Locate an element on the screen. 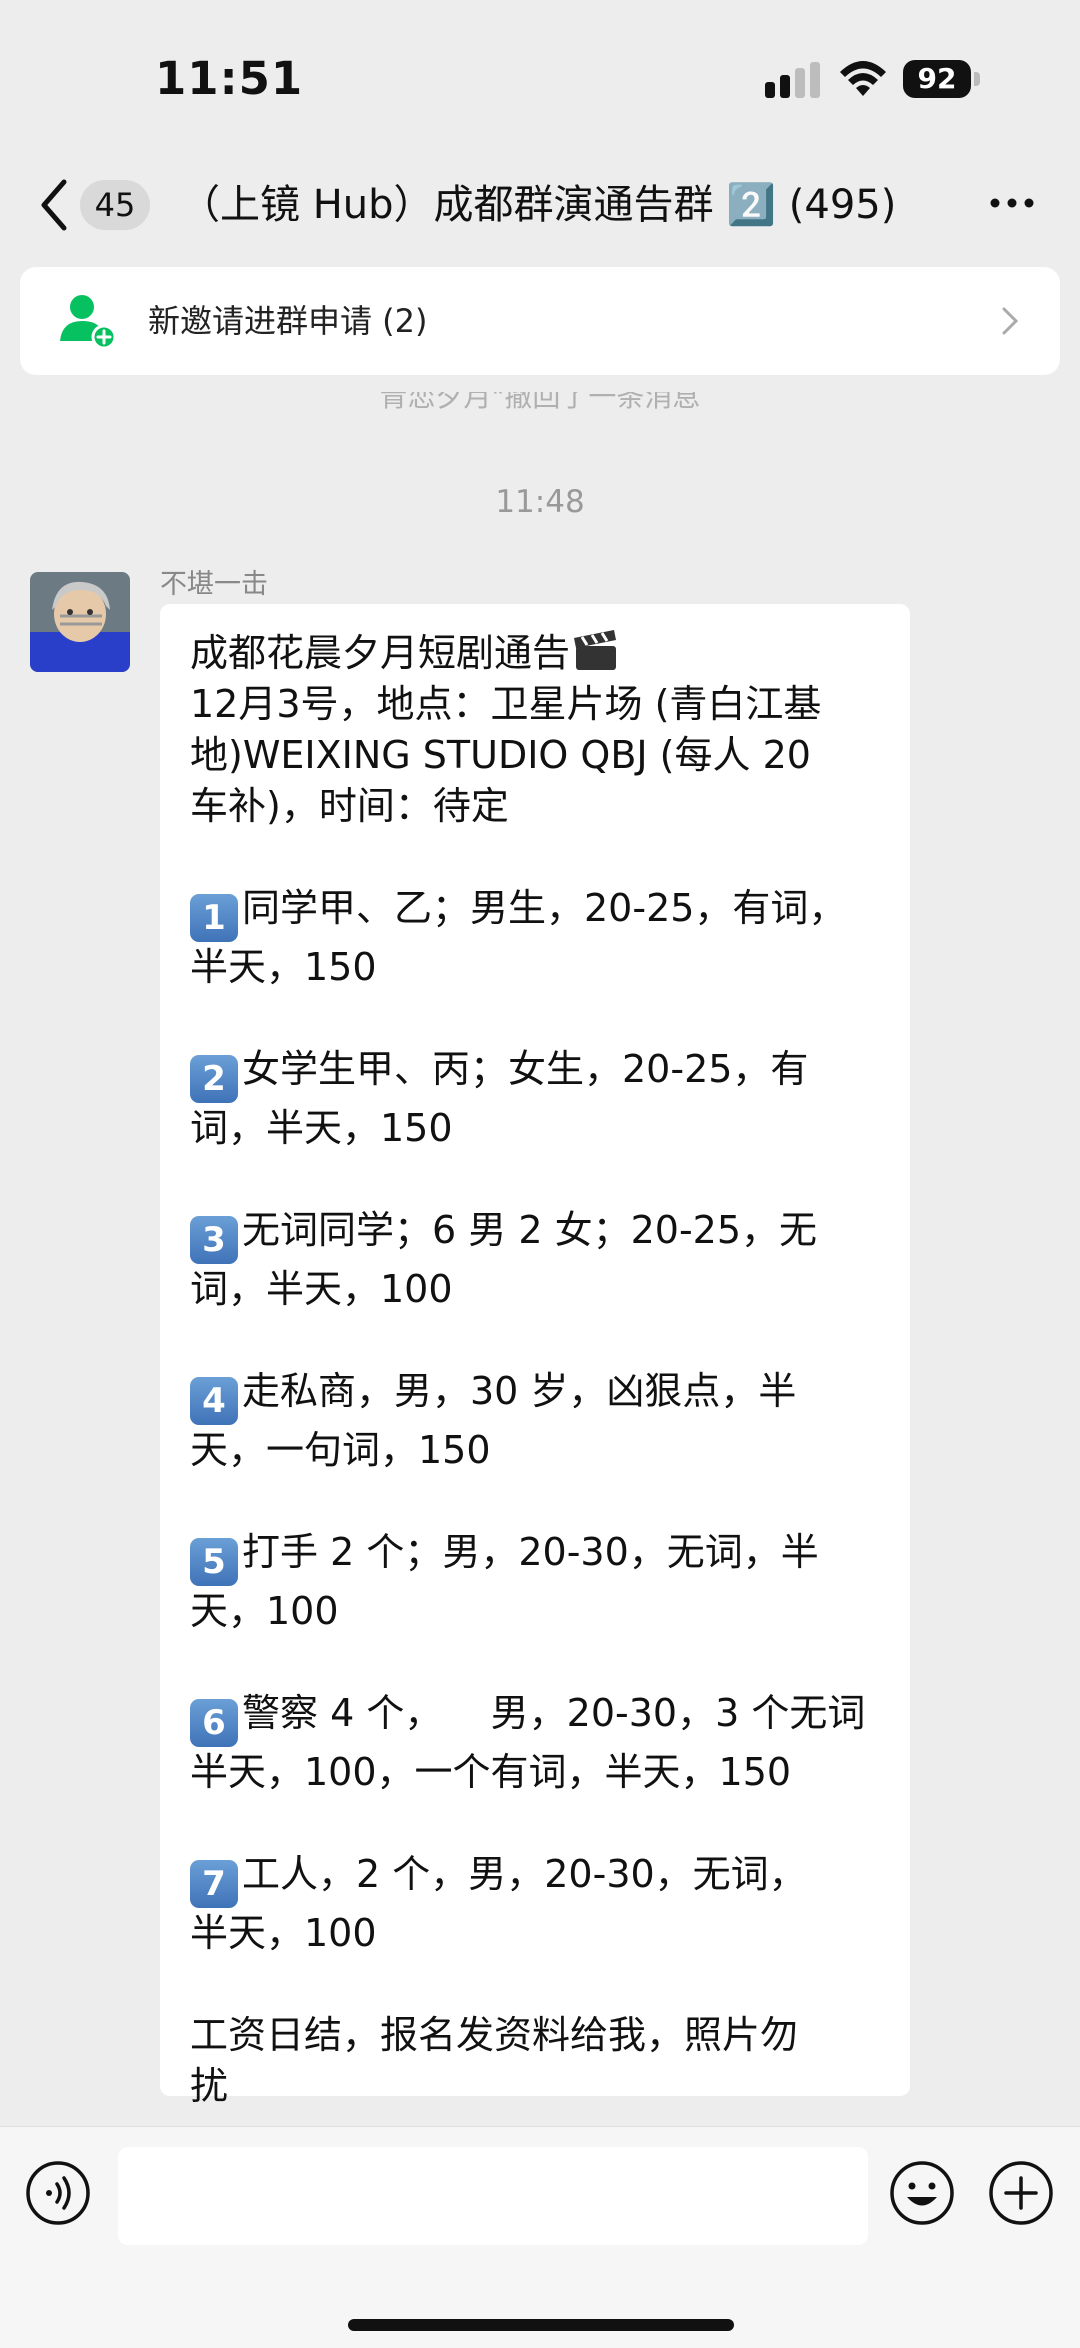 The width and height of the screenshot is (1080, 2348). keycap-number-icon: 7 is located at coordinates (214, 1884).